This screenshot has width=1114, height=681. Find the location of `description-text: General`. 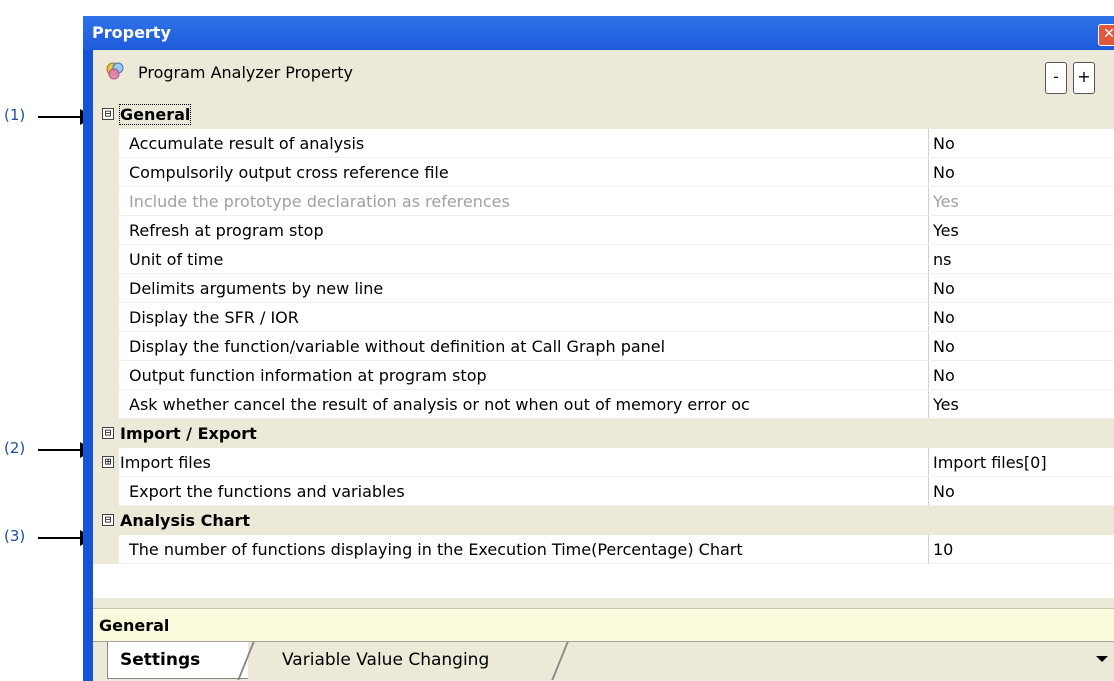

description-text: General is located at coordinates (134, 625).